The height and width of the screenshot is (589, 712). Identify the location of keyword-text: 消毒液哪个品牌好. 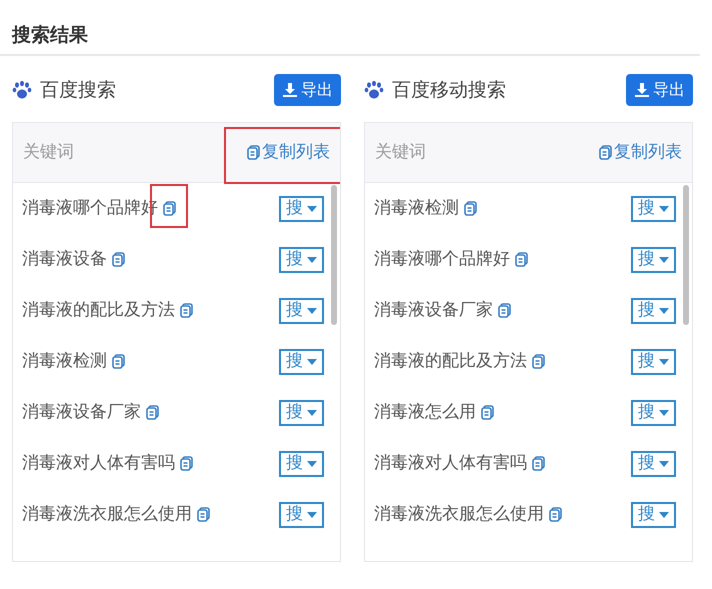
(442, 259).